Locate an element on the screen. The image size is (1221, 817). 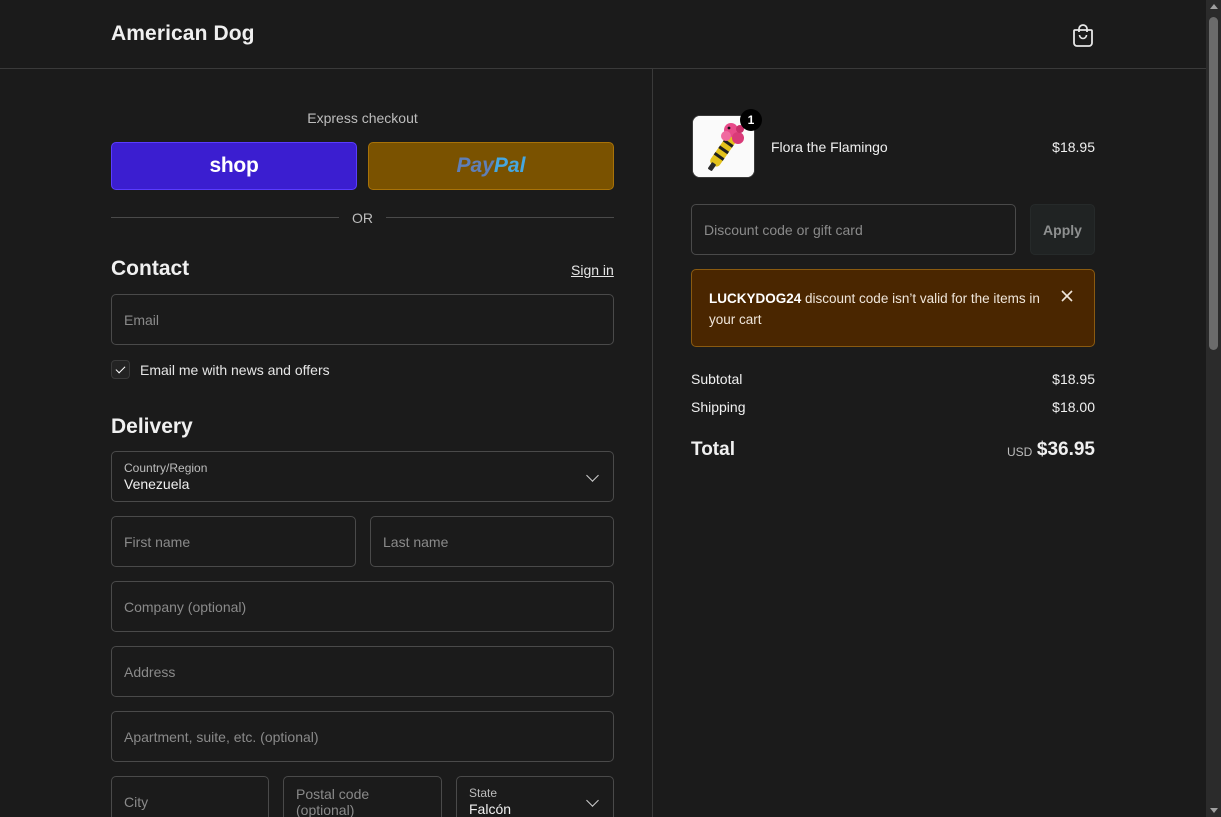
country-label: Country/Region is located at coordinates (166, 467).